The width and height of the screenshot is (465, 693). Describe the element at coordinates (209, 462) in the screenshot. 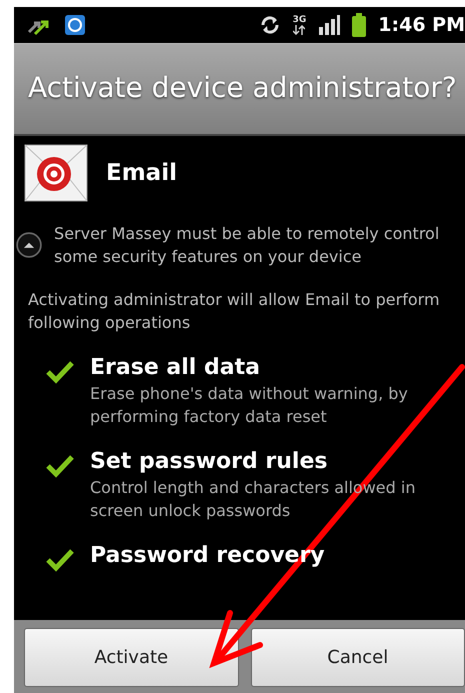

I see `policy-title: Set password rules` at that location.